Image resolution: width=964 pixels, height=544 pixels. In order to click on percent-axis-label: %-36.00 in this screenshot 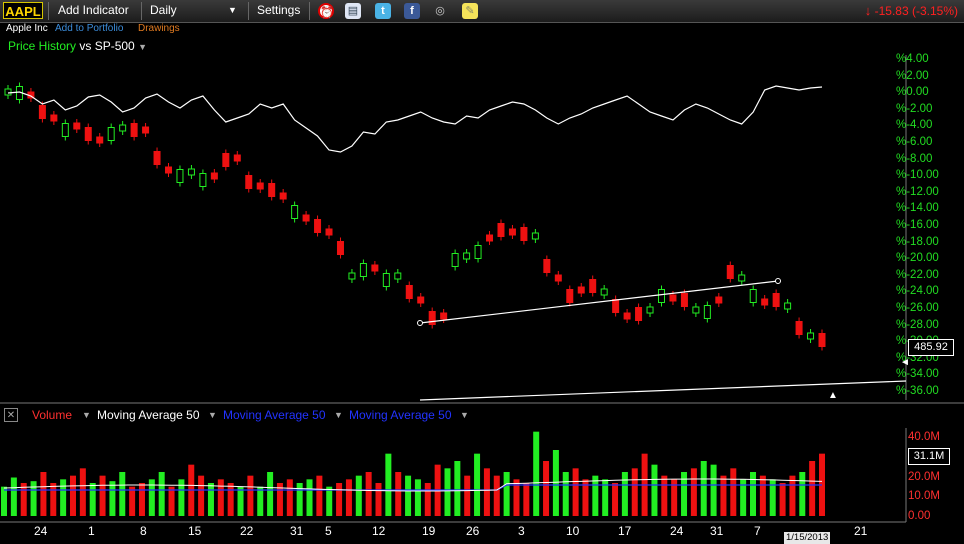, I will do `click(917, 391)`.